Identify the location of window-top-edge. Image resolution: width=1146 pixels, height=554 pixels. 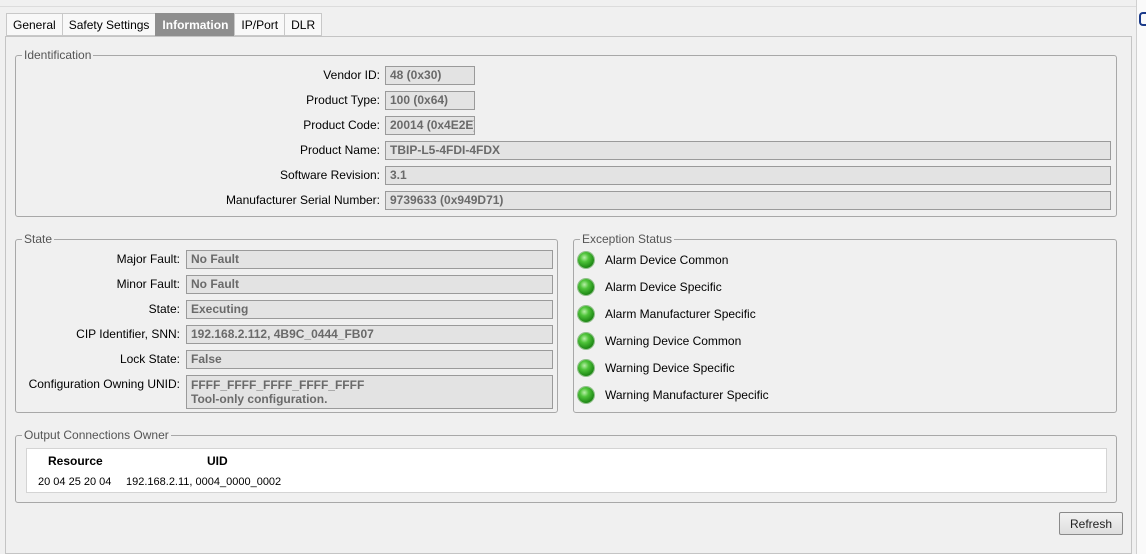
(568, 6).